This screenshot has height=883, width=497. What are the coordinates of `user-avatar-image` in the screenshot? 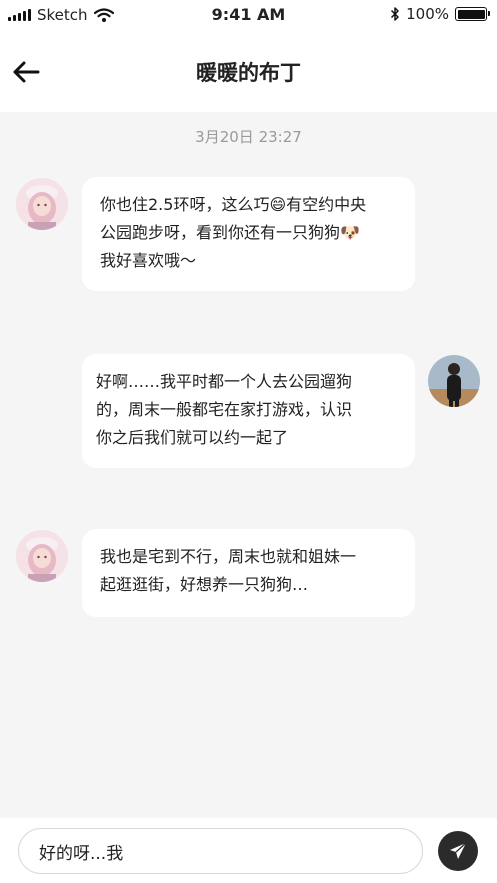 It's located at (454, 381).